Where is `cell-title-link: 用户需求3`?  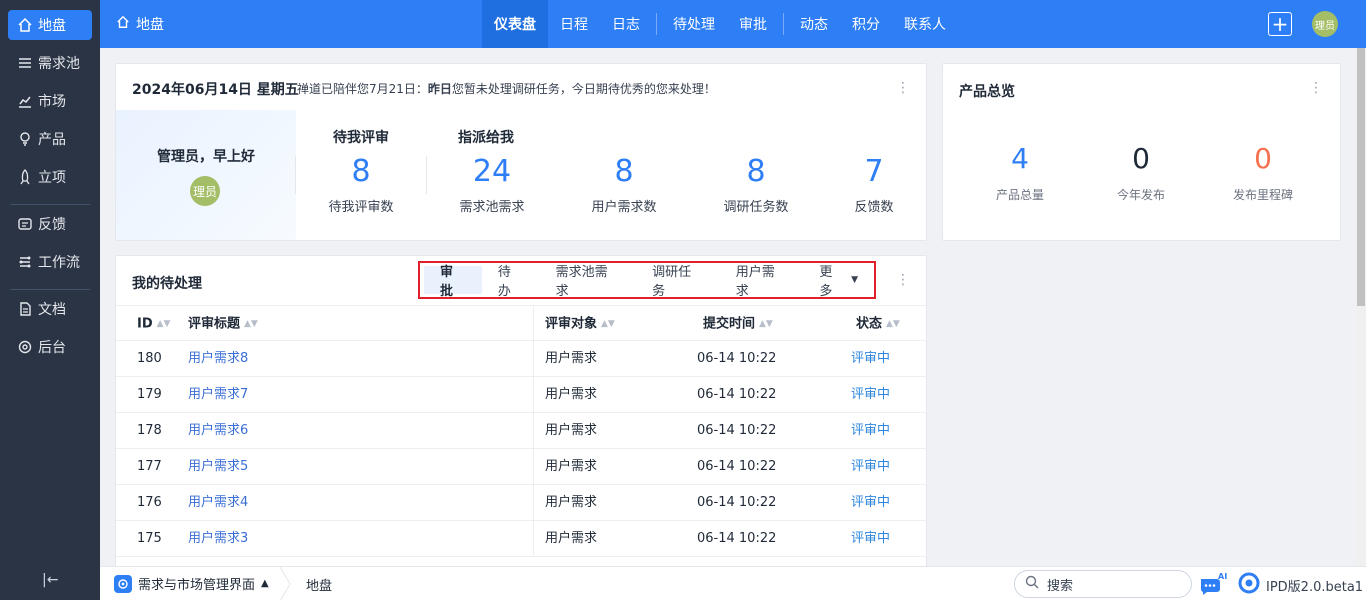
cell-title-link: 用户需求3 is located at coordinates (218, 539).